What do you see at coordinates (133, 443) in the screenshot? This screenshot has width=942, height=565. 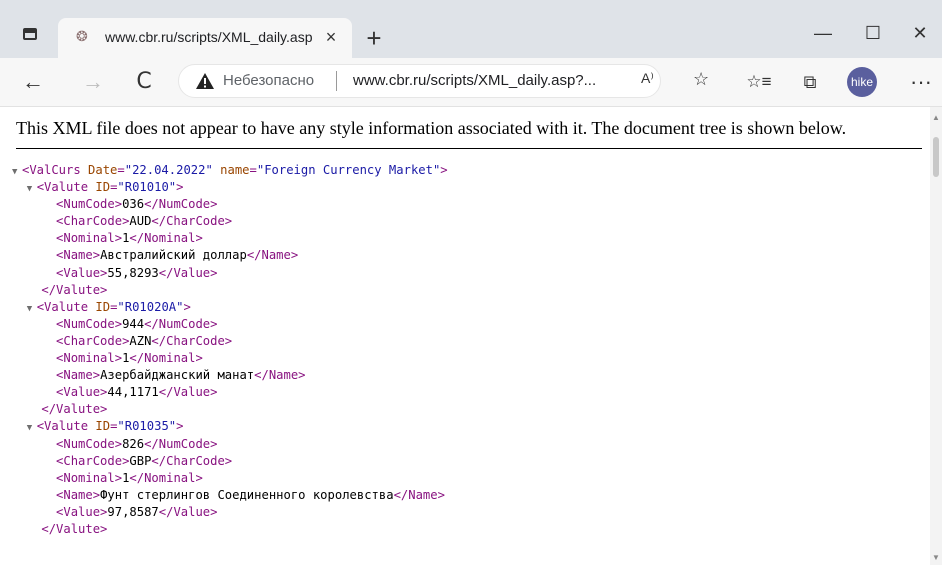 I see `xml-text-value: 826` at bounding box center [133, 443].